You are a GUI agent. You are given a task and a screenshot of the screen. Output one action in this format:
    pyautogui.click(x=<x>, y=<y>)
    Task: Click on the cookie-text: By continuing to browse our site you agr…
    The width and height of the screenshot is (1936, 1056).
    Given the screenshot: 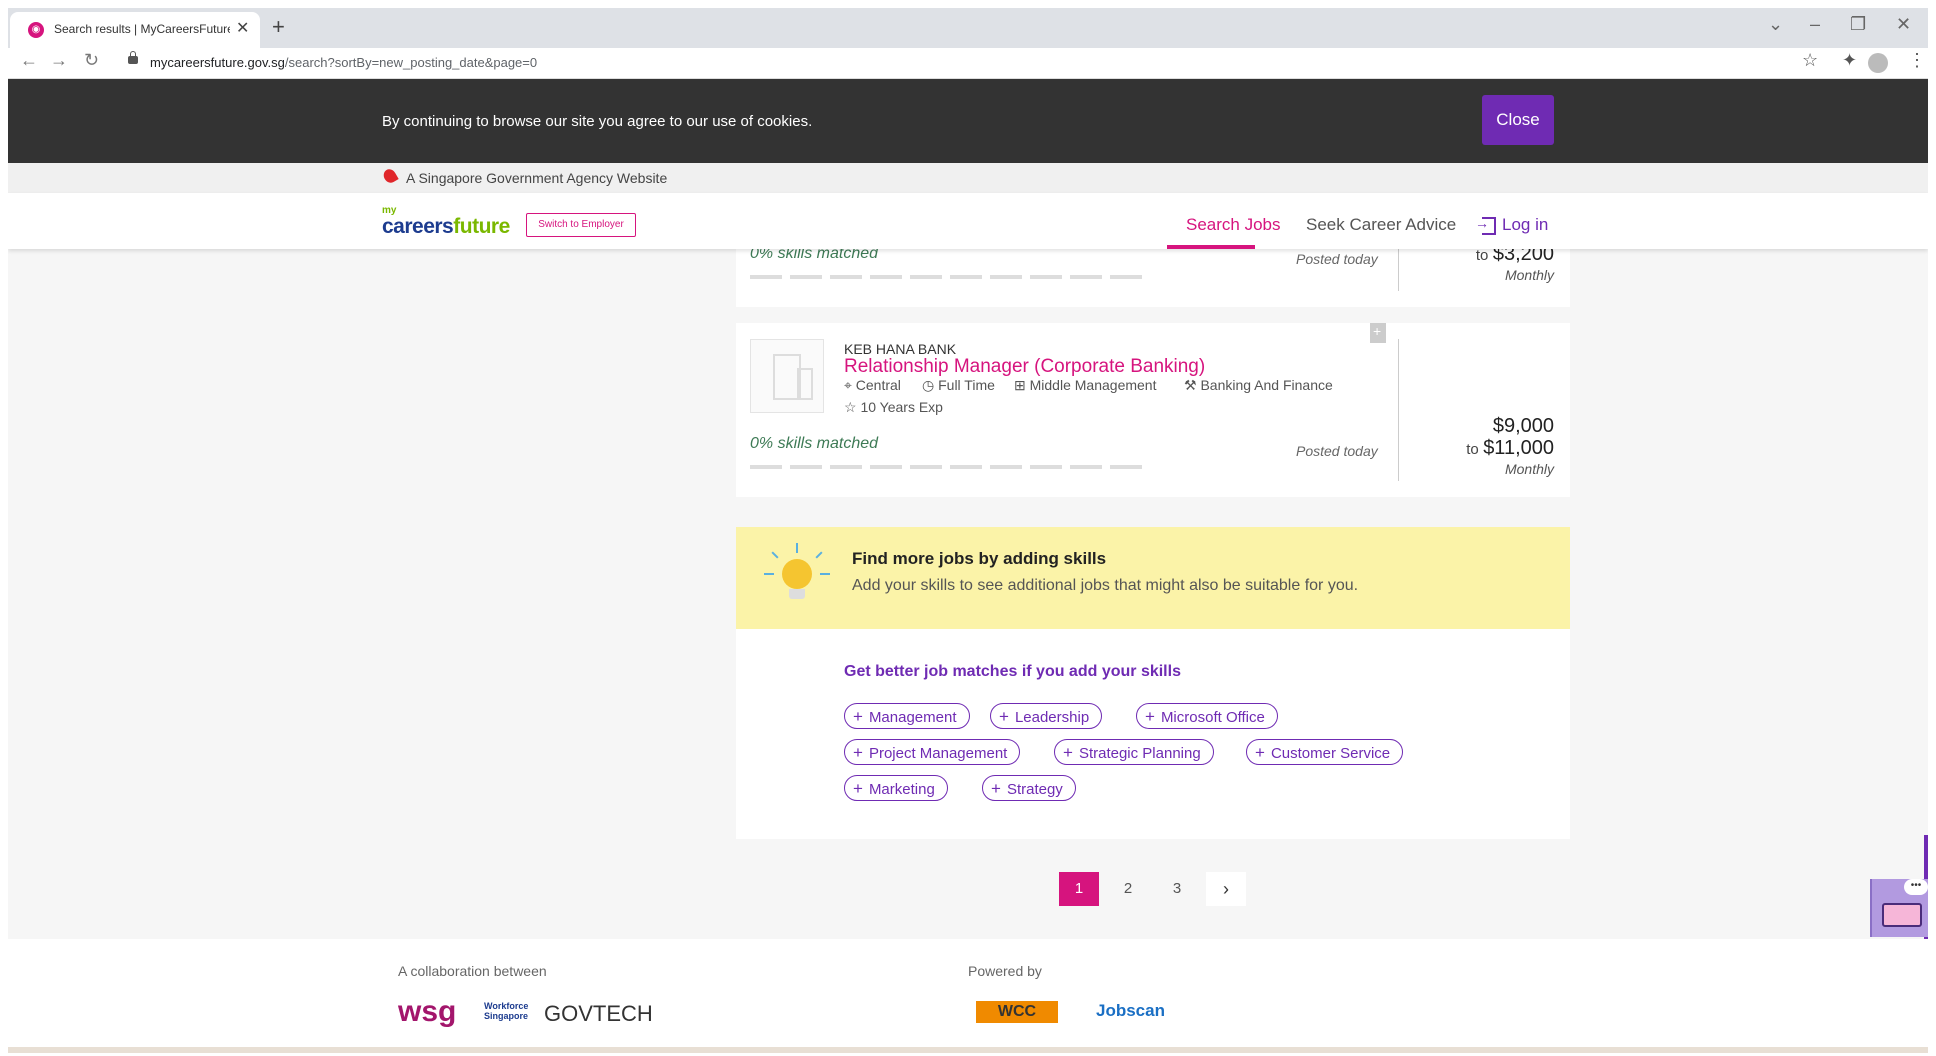 What is the action you would take?
    pyautogui.click(x=597, y=121)
    